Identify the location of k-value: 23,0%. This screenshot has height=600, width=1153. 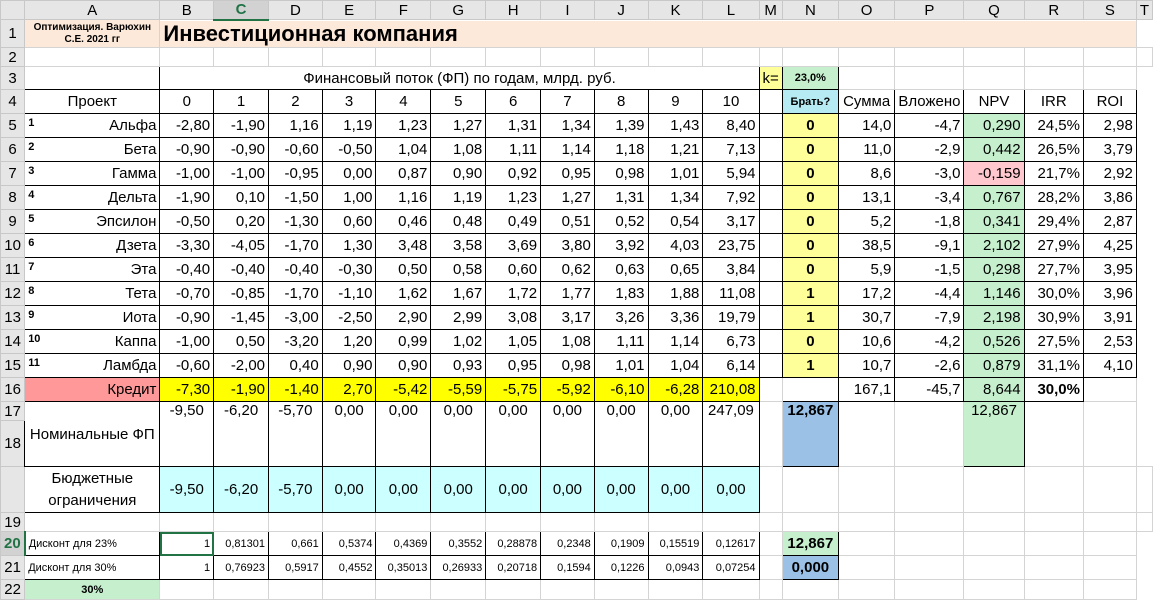
(810, 78).